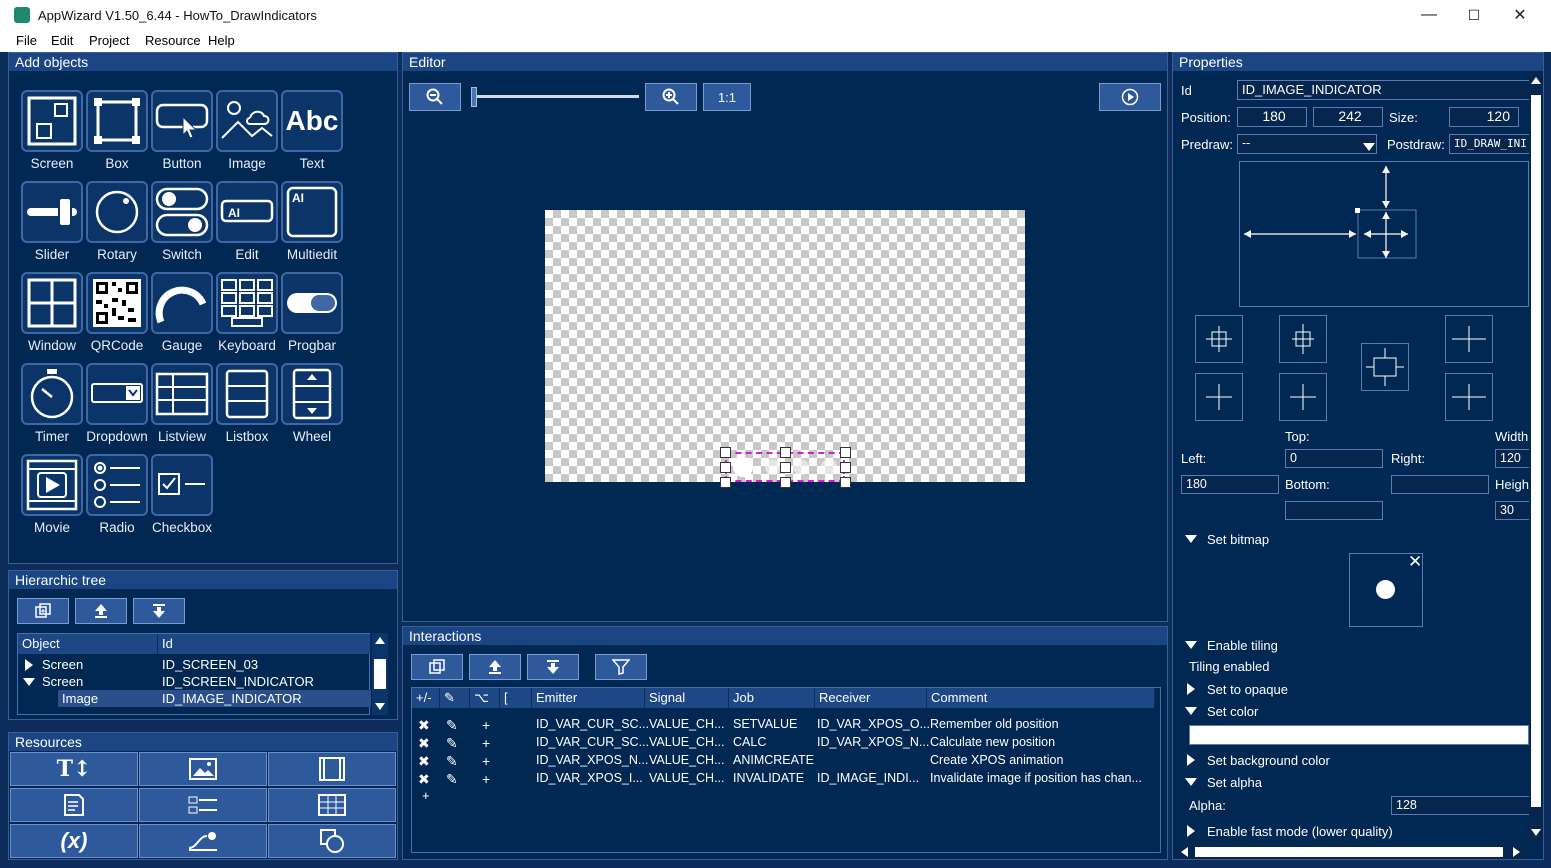 The width and height of the screenshot is (1551, 868). What do you see at coordinates (117, 303) in the screenshot?
I see `add-qrcode-button` at bounding box center [117, 303].